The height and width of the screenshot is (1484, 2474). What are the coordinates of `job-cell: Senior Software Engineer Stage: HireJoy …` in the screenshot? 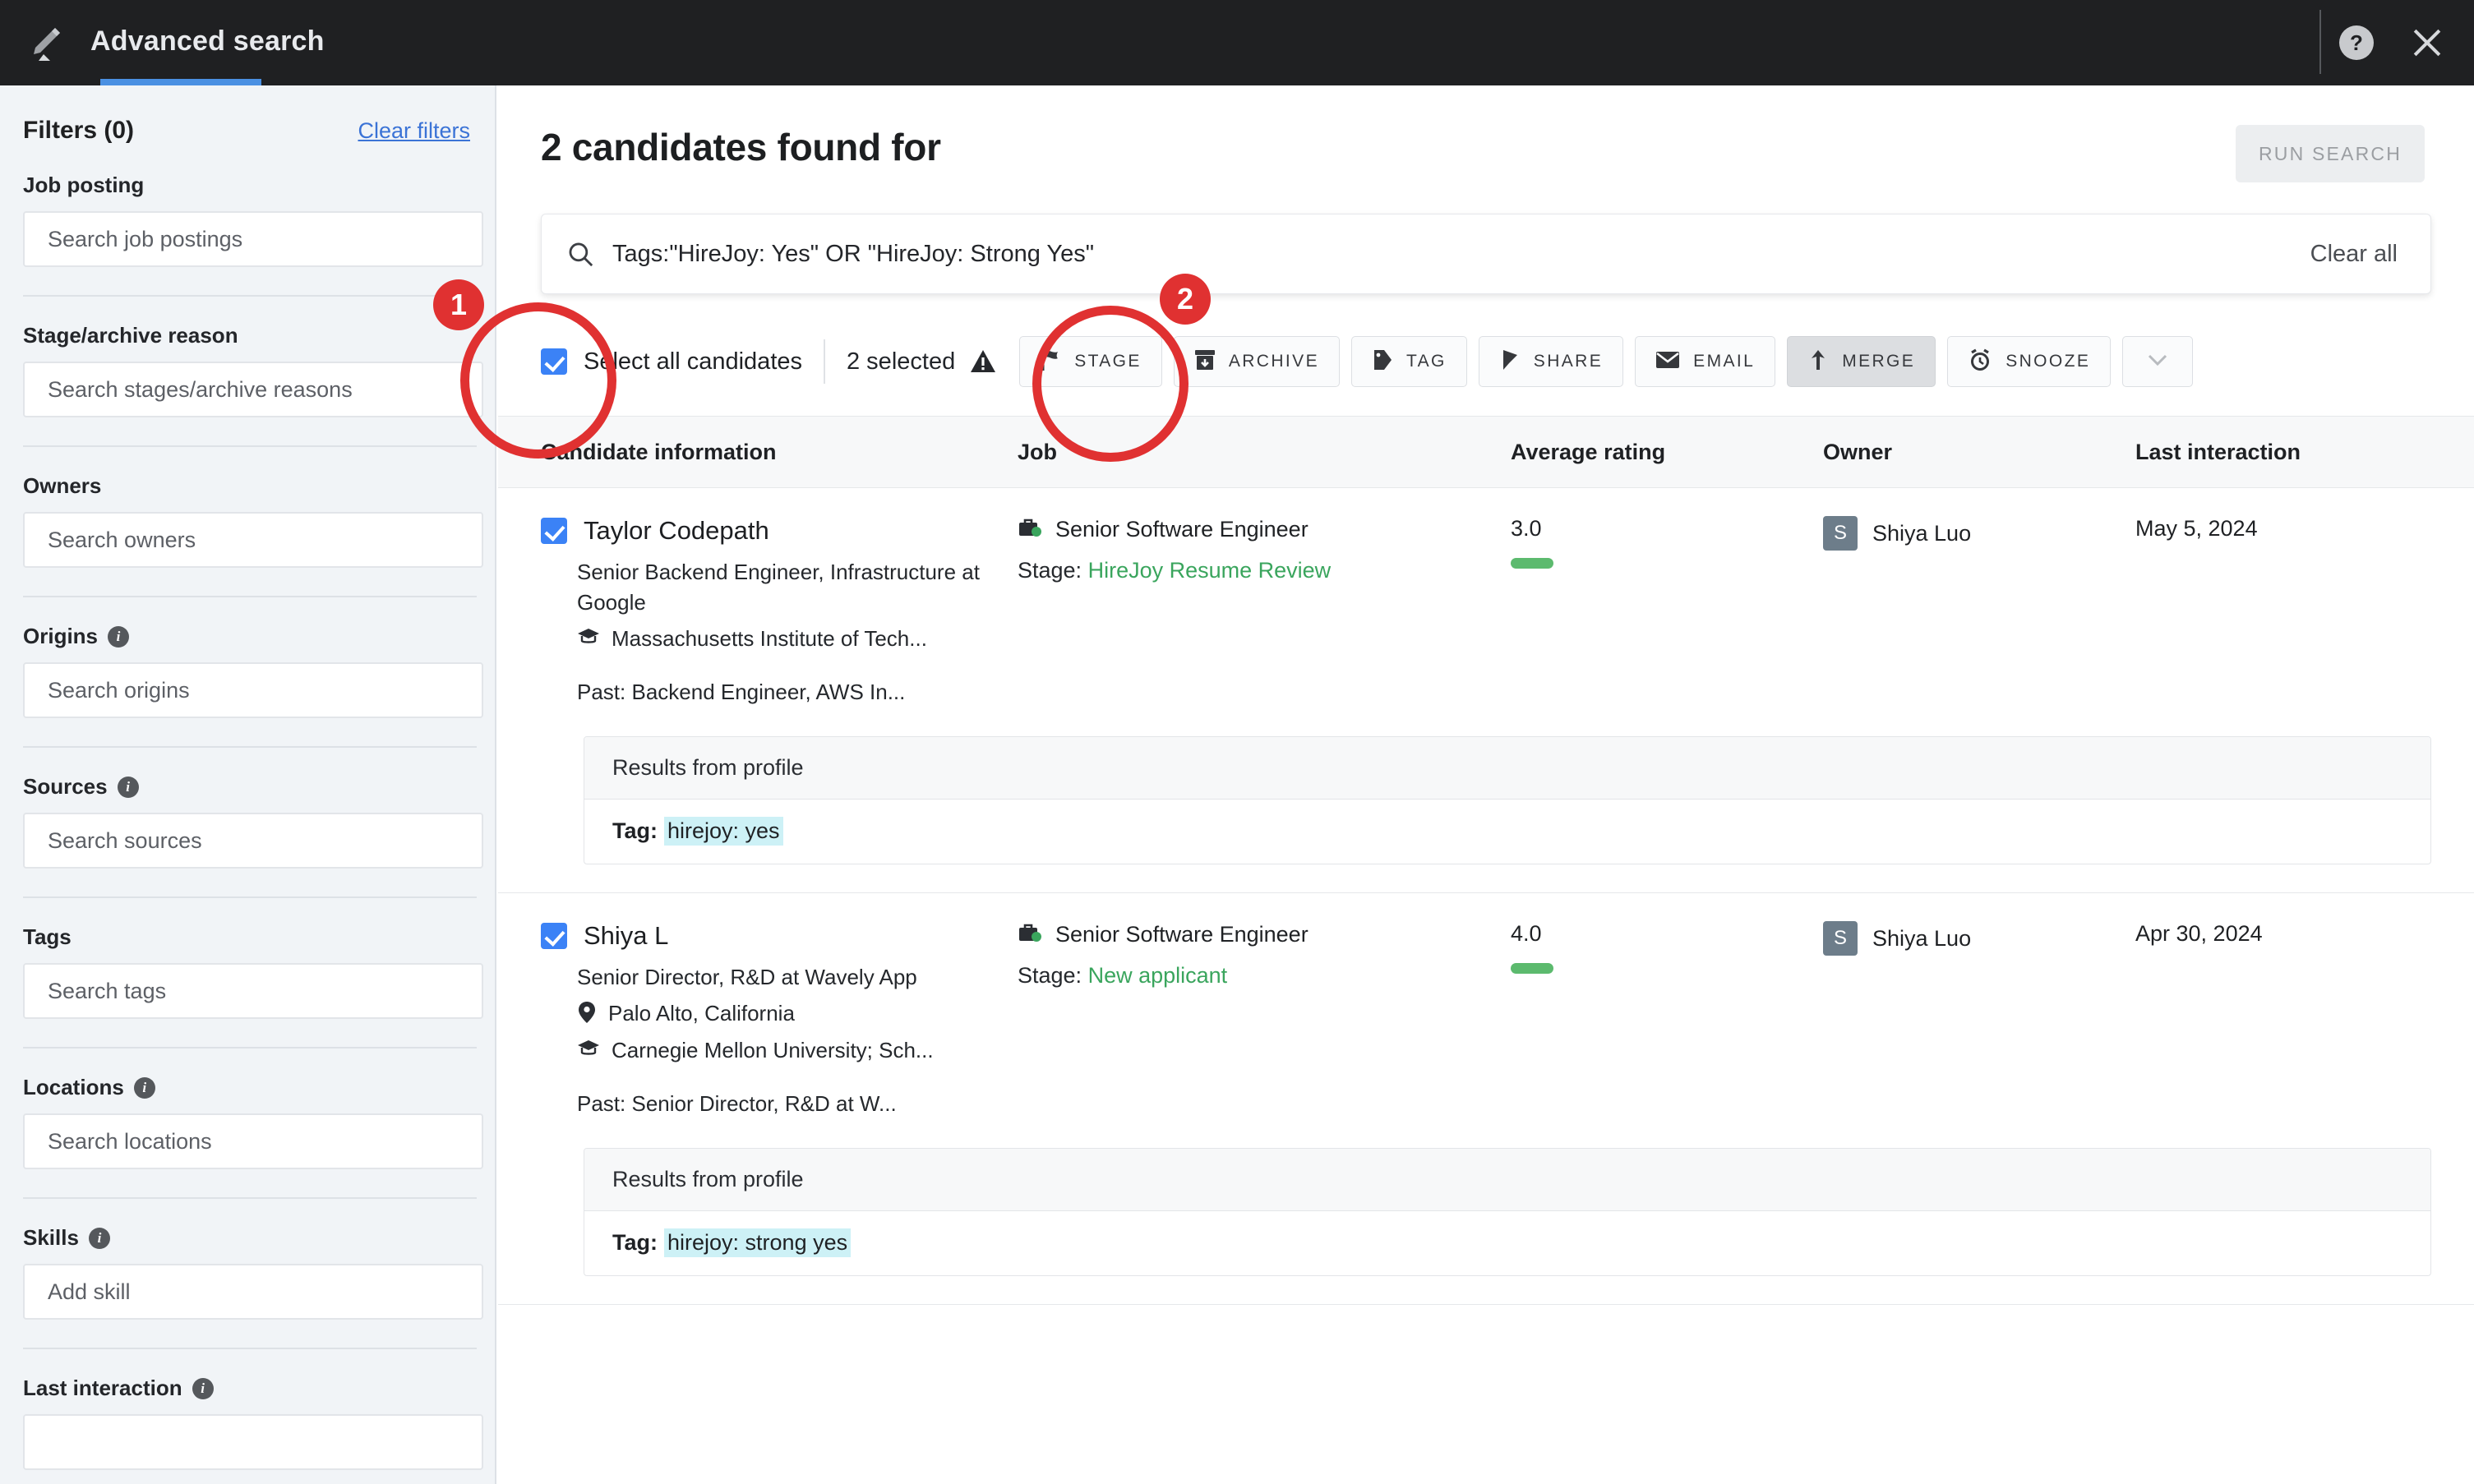 It's located at (1265, 610).